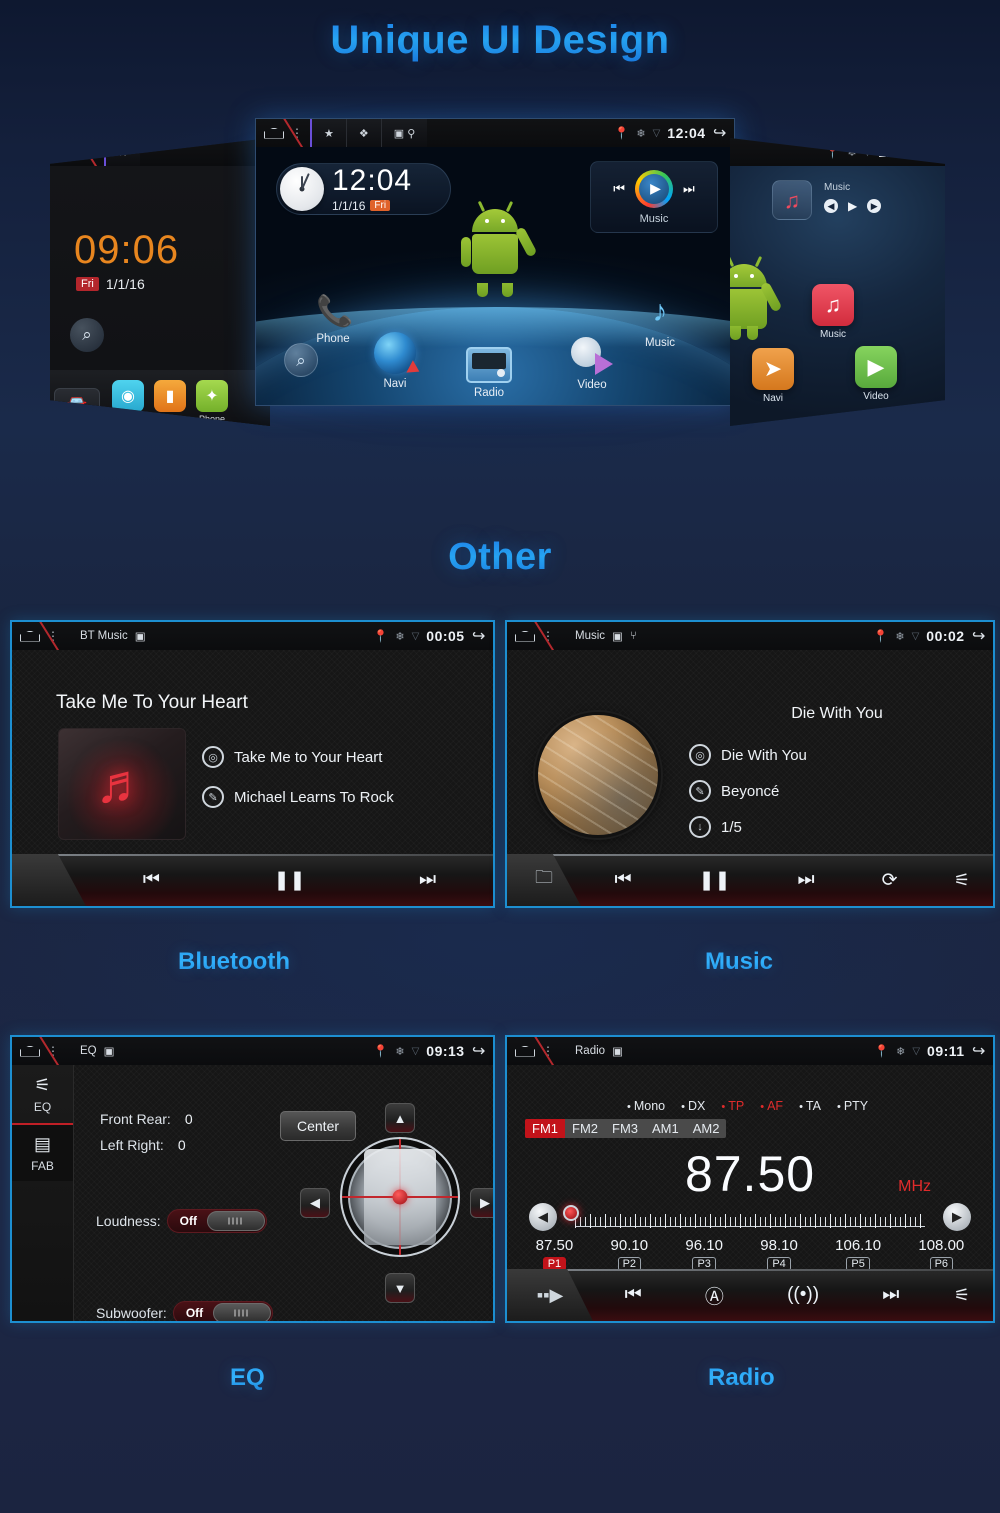 The image size is (1000, 1513). I want to click on wallpaper-icon: ▣ ⚲, so click(404, 133).